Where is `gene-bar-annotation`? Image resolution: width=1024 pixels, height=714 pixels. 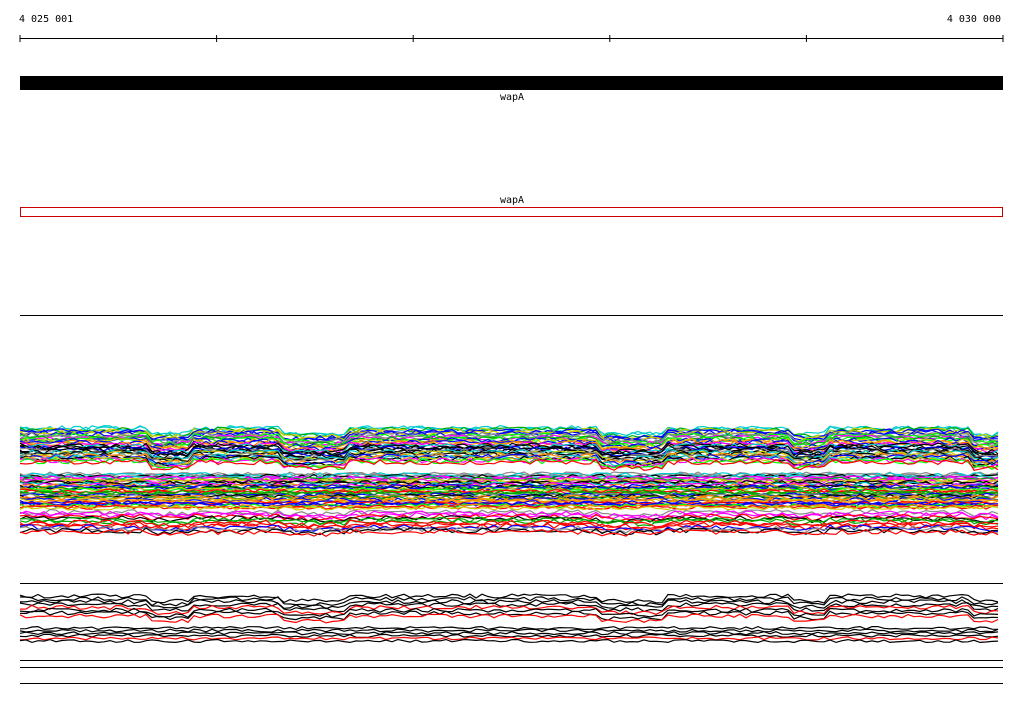
gene-bar-annotation is located at coordinates (511, 83).